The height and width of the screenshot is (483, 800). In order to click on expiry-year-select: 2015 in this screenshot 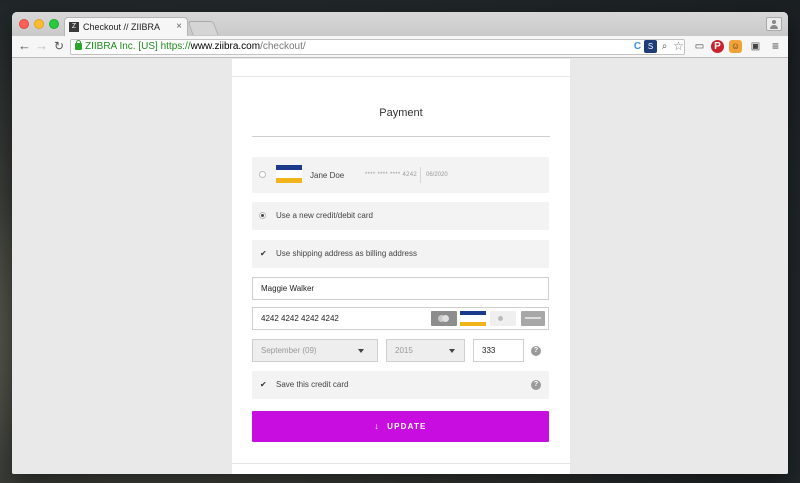, I will do `click(425, 350)`.